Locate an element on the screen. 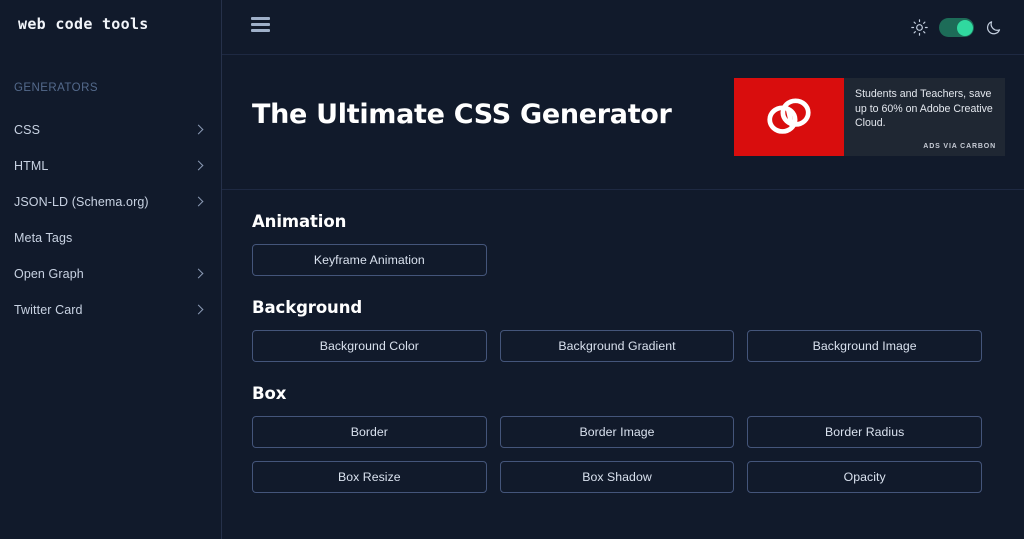 The width and height of the screenshot is (1024, 539). ad-attribution: ADS VIA CARBON is located at coordinates (959, 146).